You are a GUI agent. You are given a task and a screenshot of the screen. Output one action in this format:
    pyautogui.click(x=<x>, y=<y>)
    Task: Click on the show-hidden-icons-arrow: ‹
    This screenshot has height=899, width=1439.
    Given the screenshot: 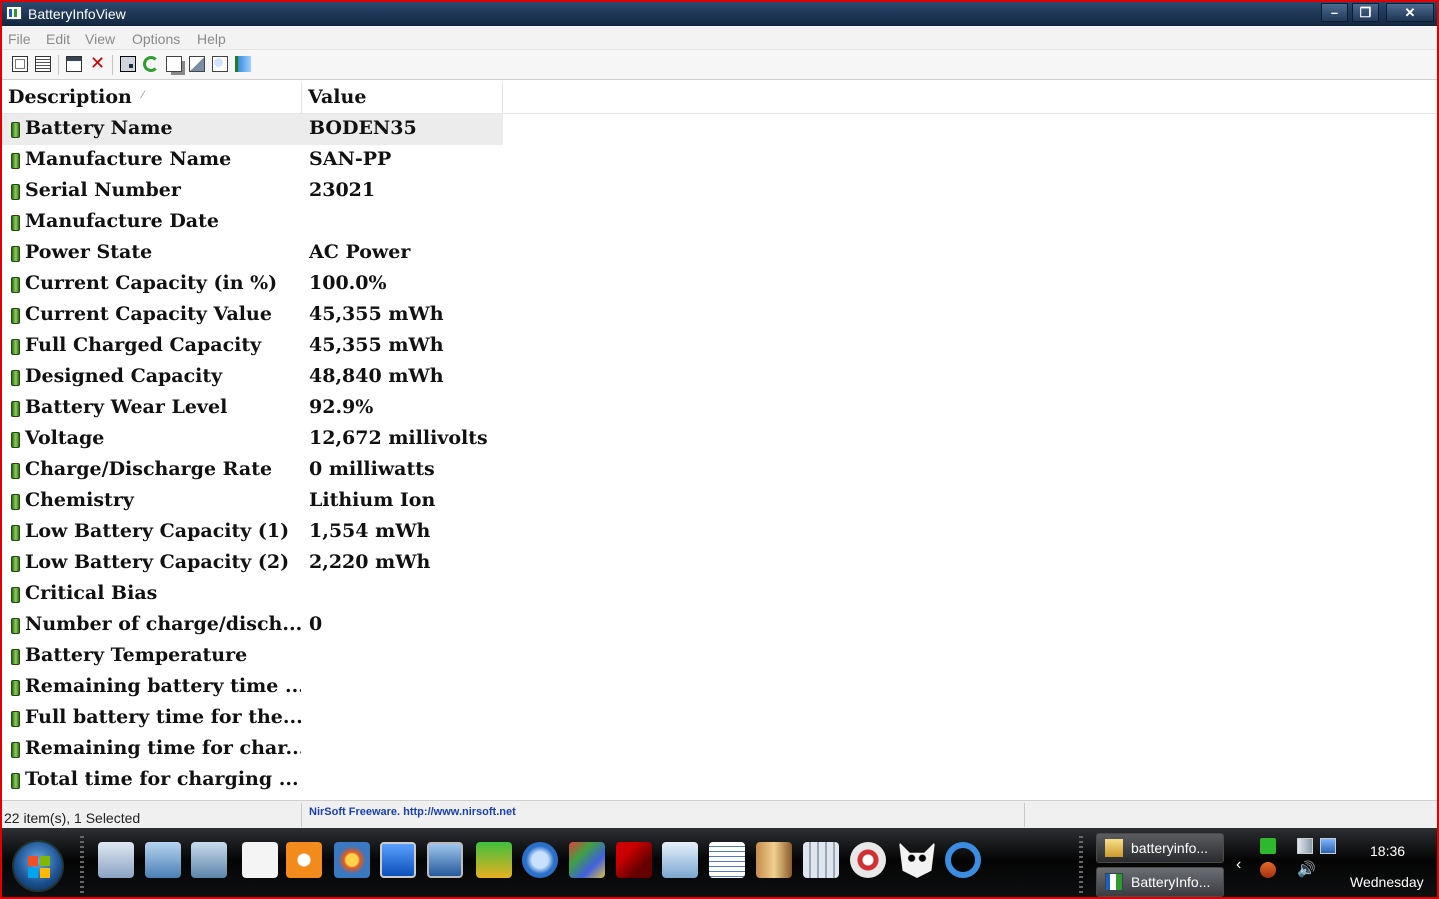 What is the action you would take?
    pyautogui.click(x=1238, y=865)
    